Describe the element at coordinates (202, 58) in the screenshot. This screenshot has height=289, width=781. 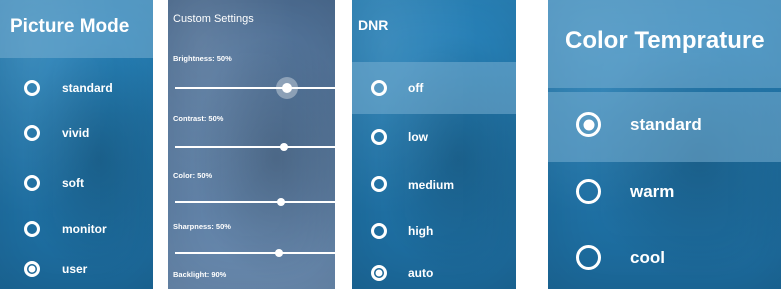
I see `brightness-label: Brightness: 50%` at that location.